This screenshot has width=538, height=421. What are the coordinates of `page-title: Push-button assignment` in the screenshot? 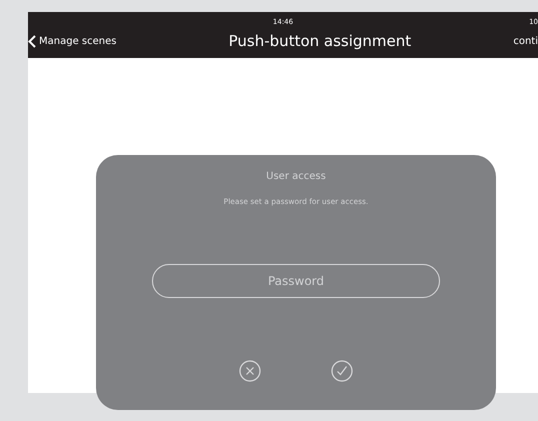 It's located at (320, 41).